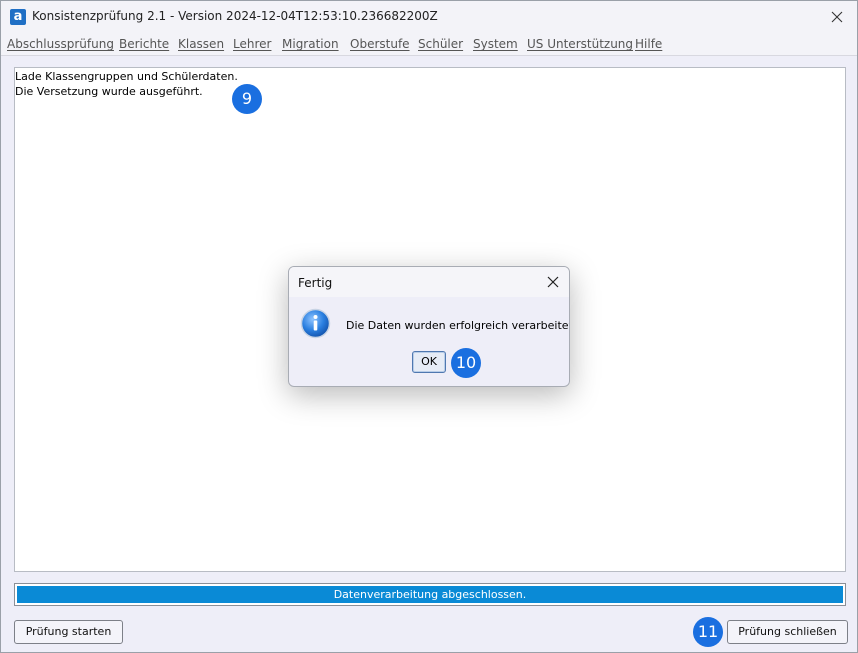 Image resolution: width=858 pixels, height=653 pixels. I want to click on menu-migration: Migration, so click(310, 44).